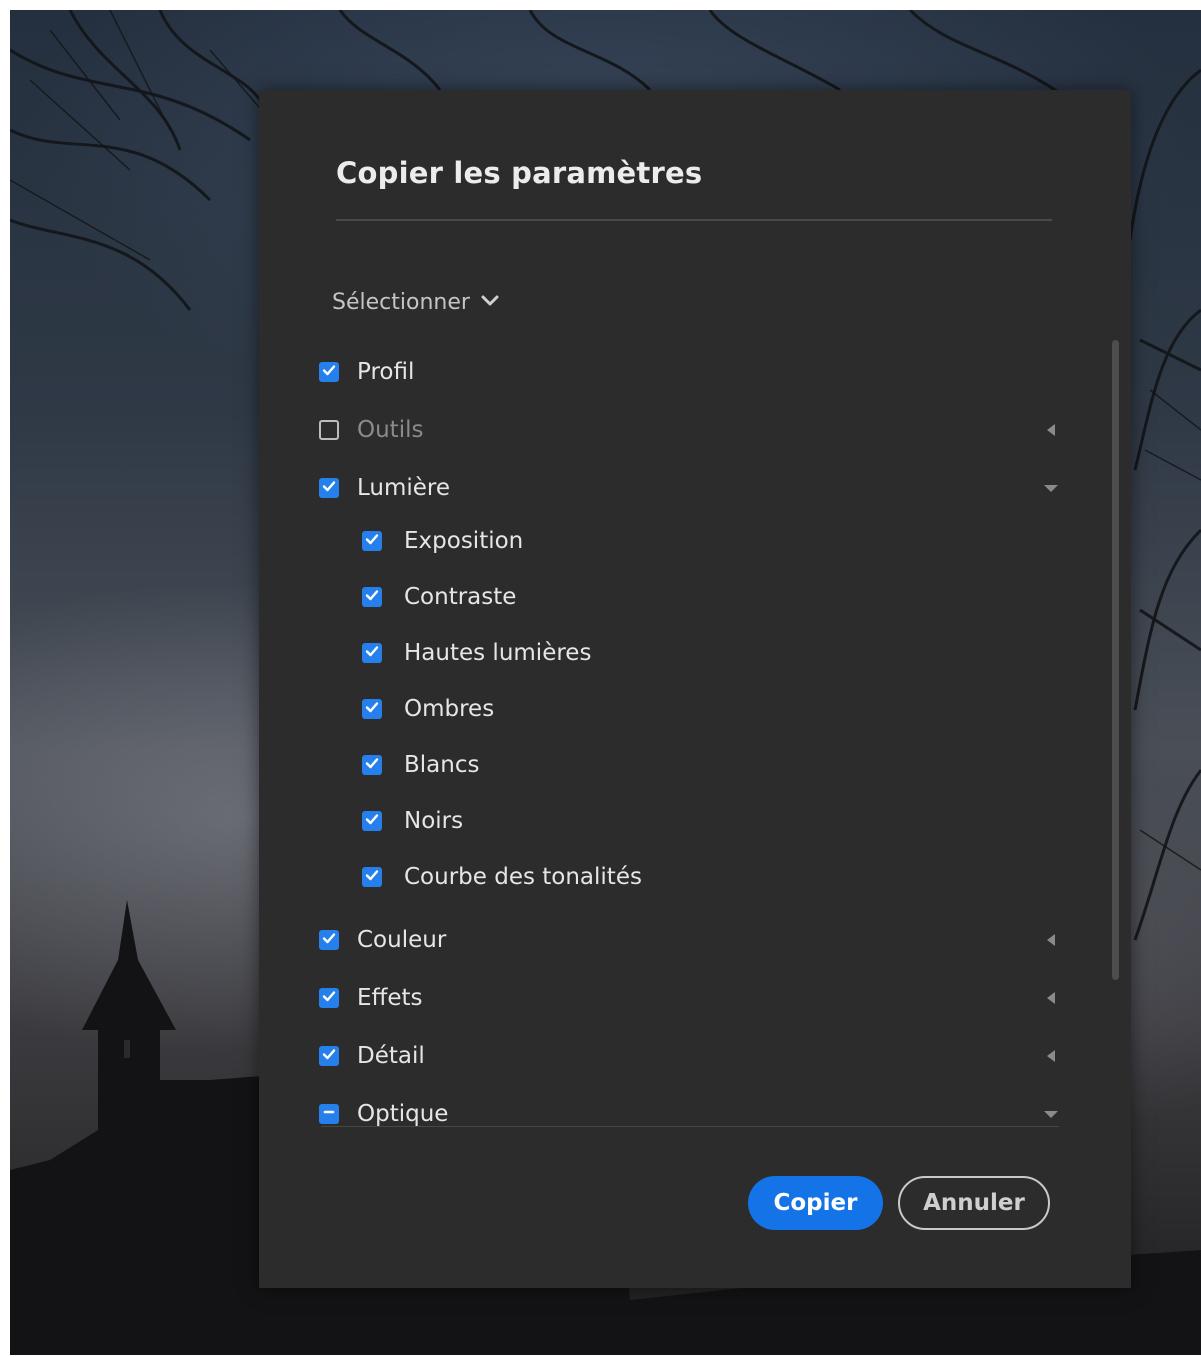 This screenshot has width=1201, height=1357. I want to click on dialog-title: Copier les paramètres, so click(519, 173).